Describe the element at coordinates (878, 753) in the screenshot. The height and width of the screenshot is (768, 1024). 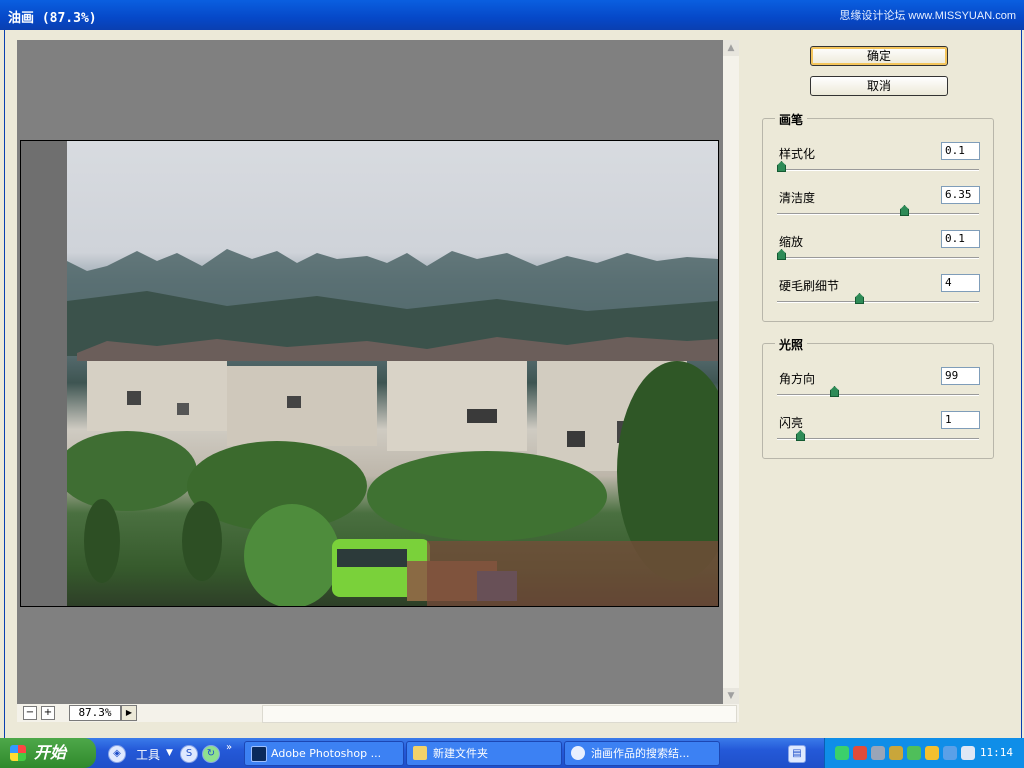
I see `tray-network-icon` at that location.